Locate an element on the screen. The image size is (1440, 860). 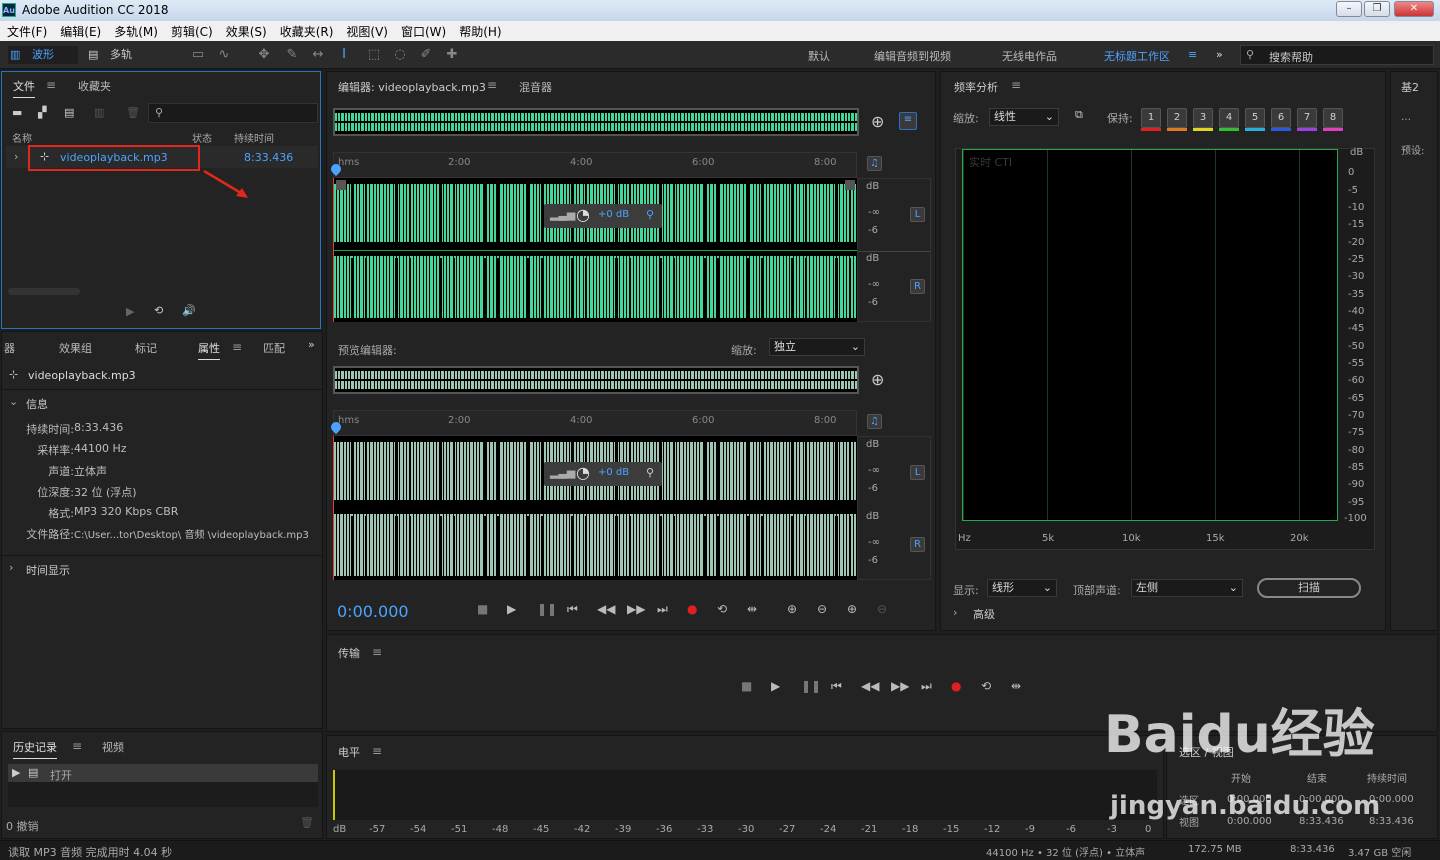
menu-edit: 编辑(E) is located at coordinates (80, 30).